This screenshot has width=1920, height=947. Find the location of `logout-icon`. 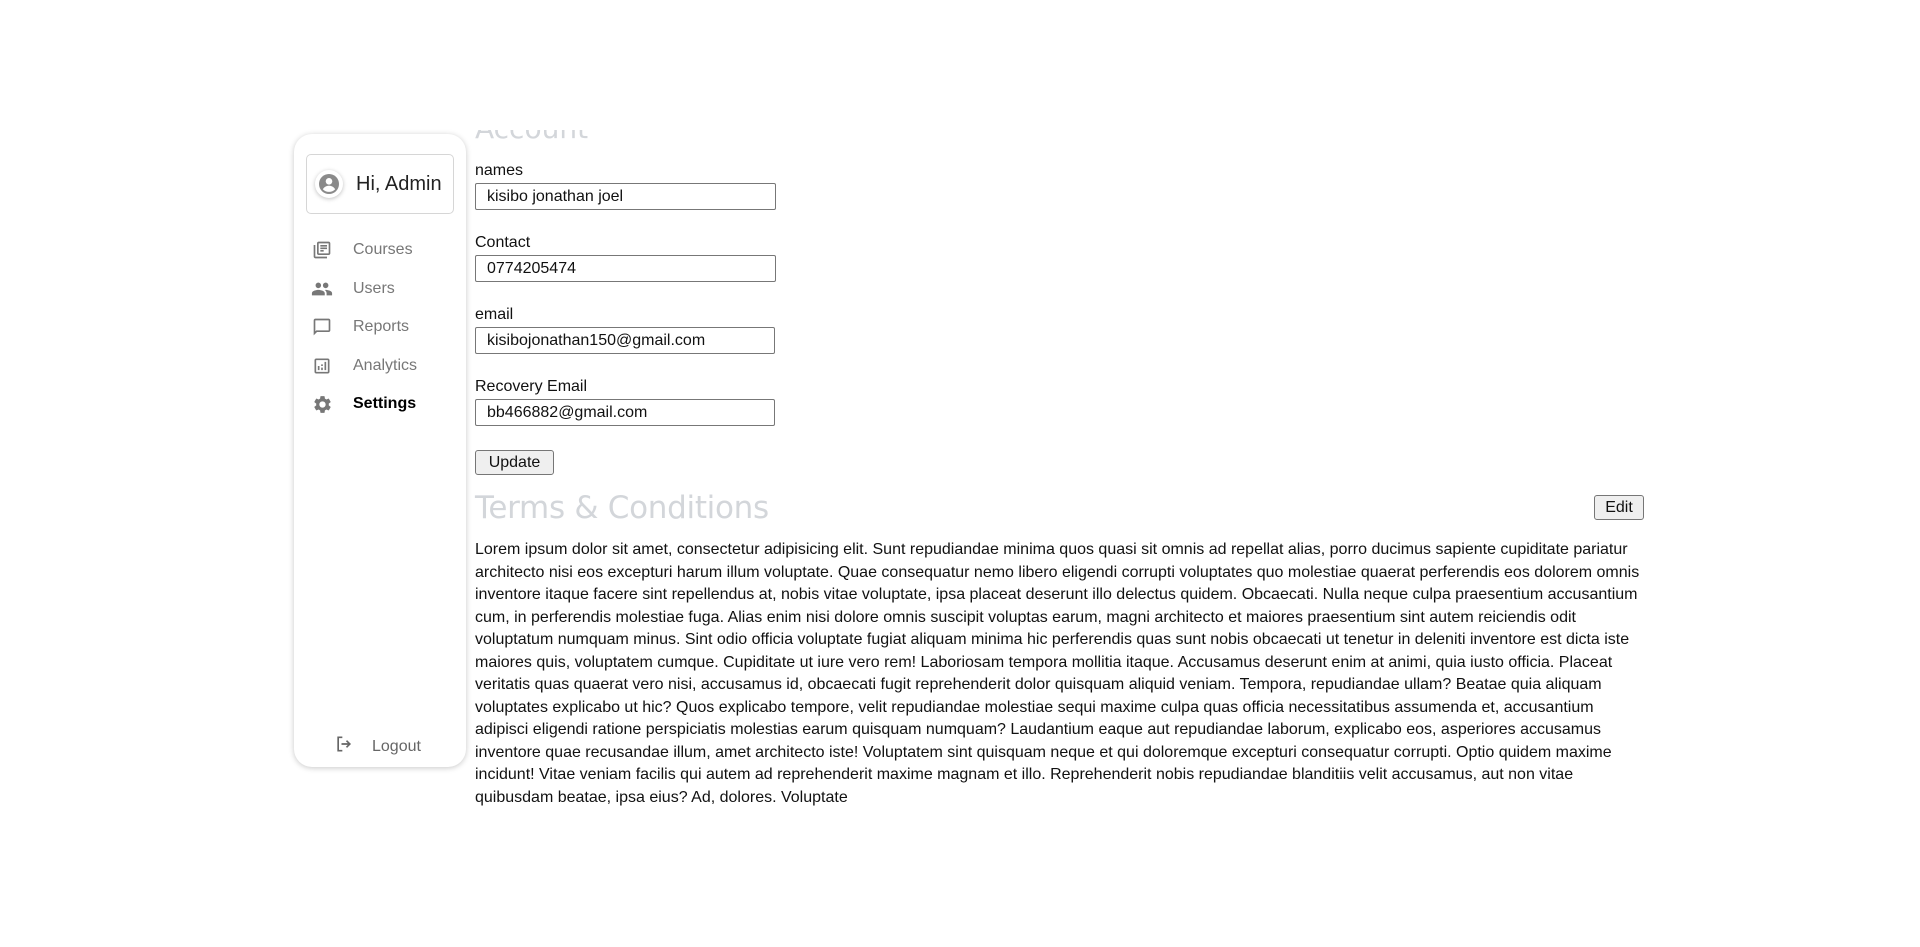

logout-icon is located at coordinates (344, 746).